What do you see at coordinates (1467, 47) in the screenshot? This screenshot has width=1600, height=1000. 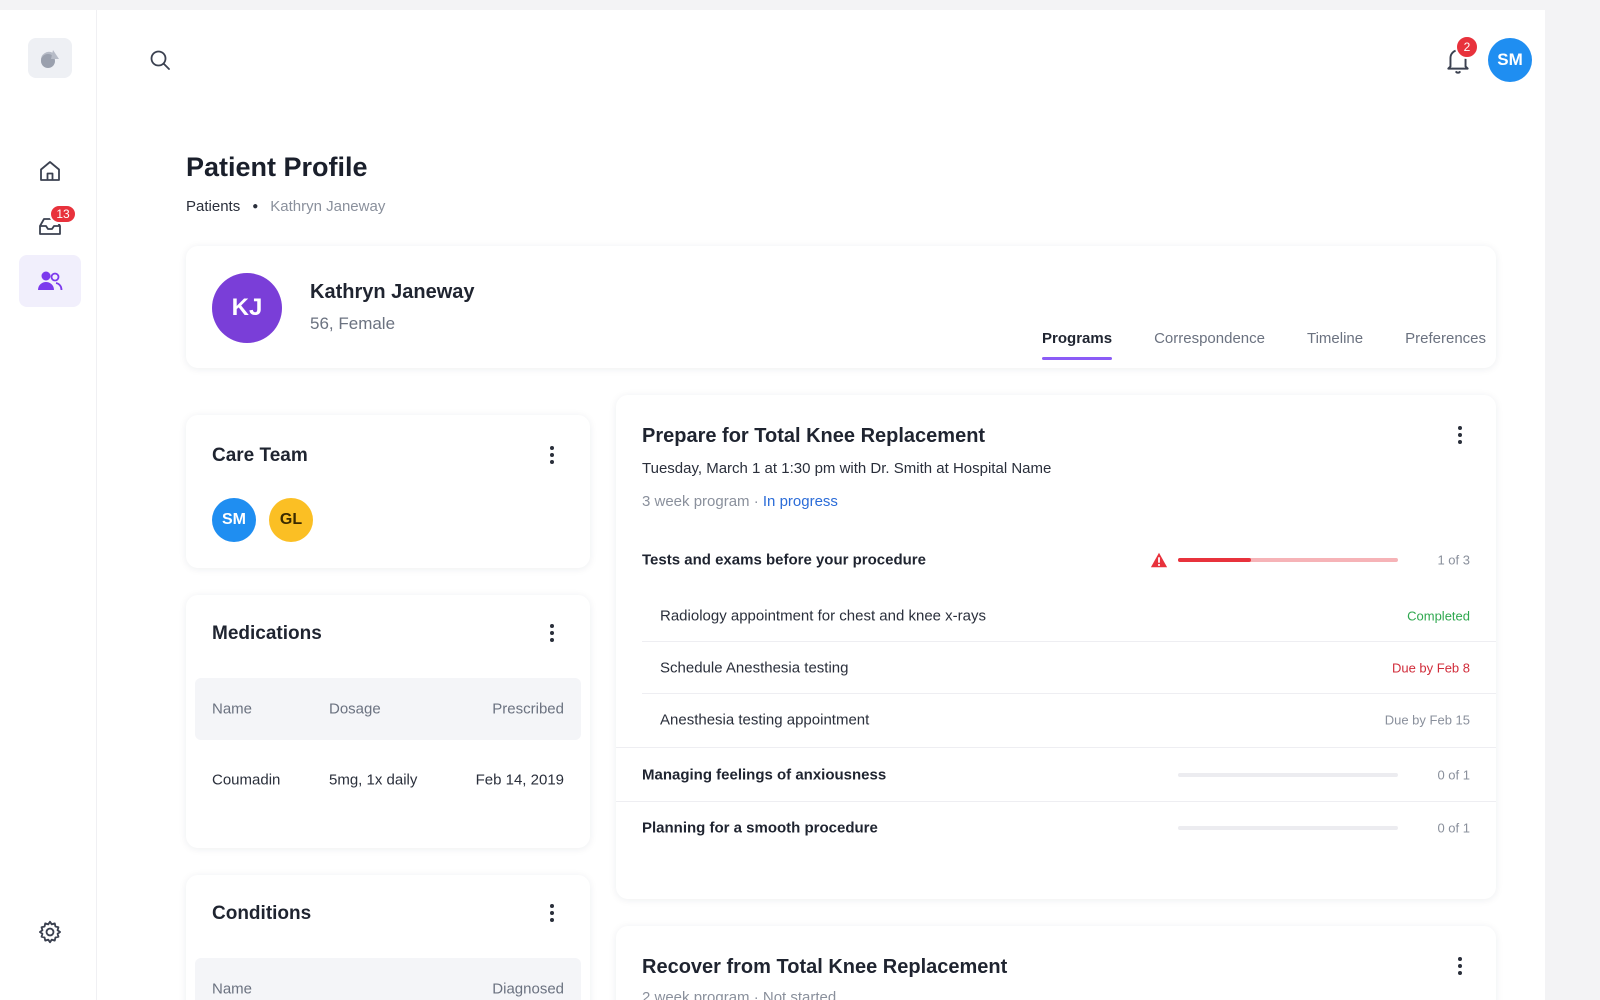 I see `notification-badge: 2` at bounding box center [1467, 47].